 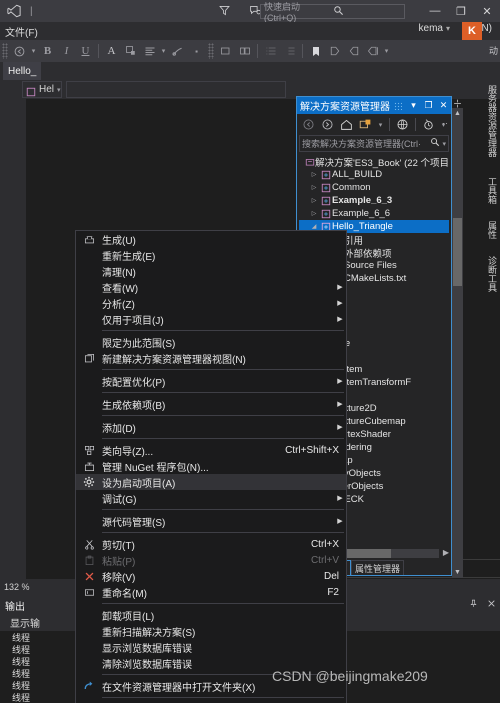 What do you see at coordinates (19, 51) in the screenshot?
I see `undo-icon` at bounding box center [19, 51].